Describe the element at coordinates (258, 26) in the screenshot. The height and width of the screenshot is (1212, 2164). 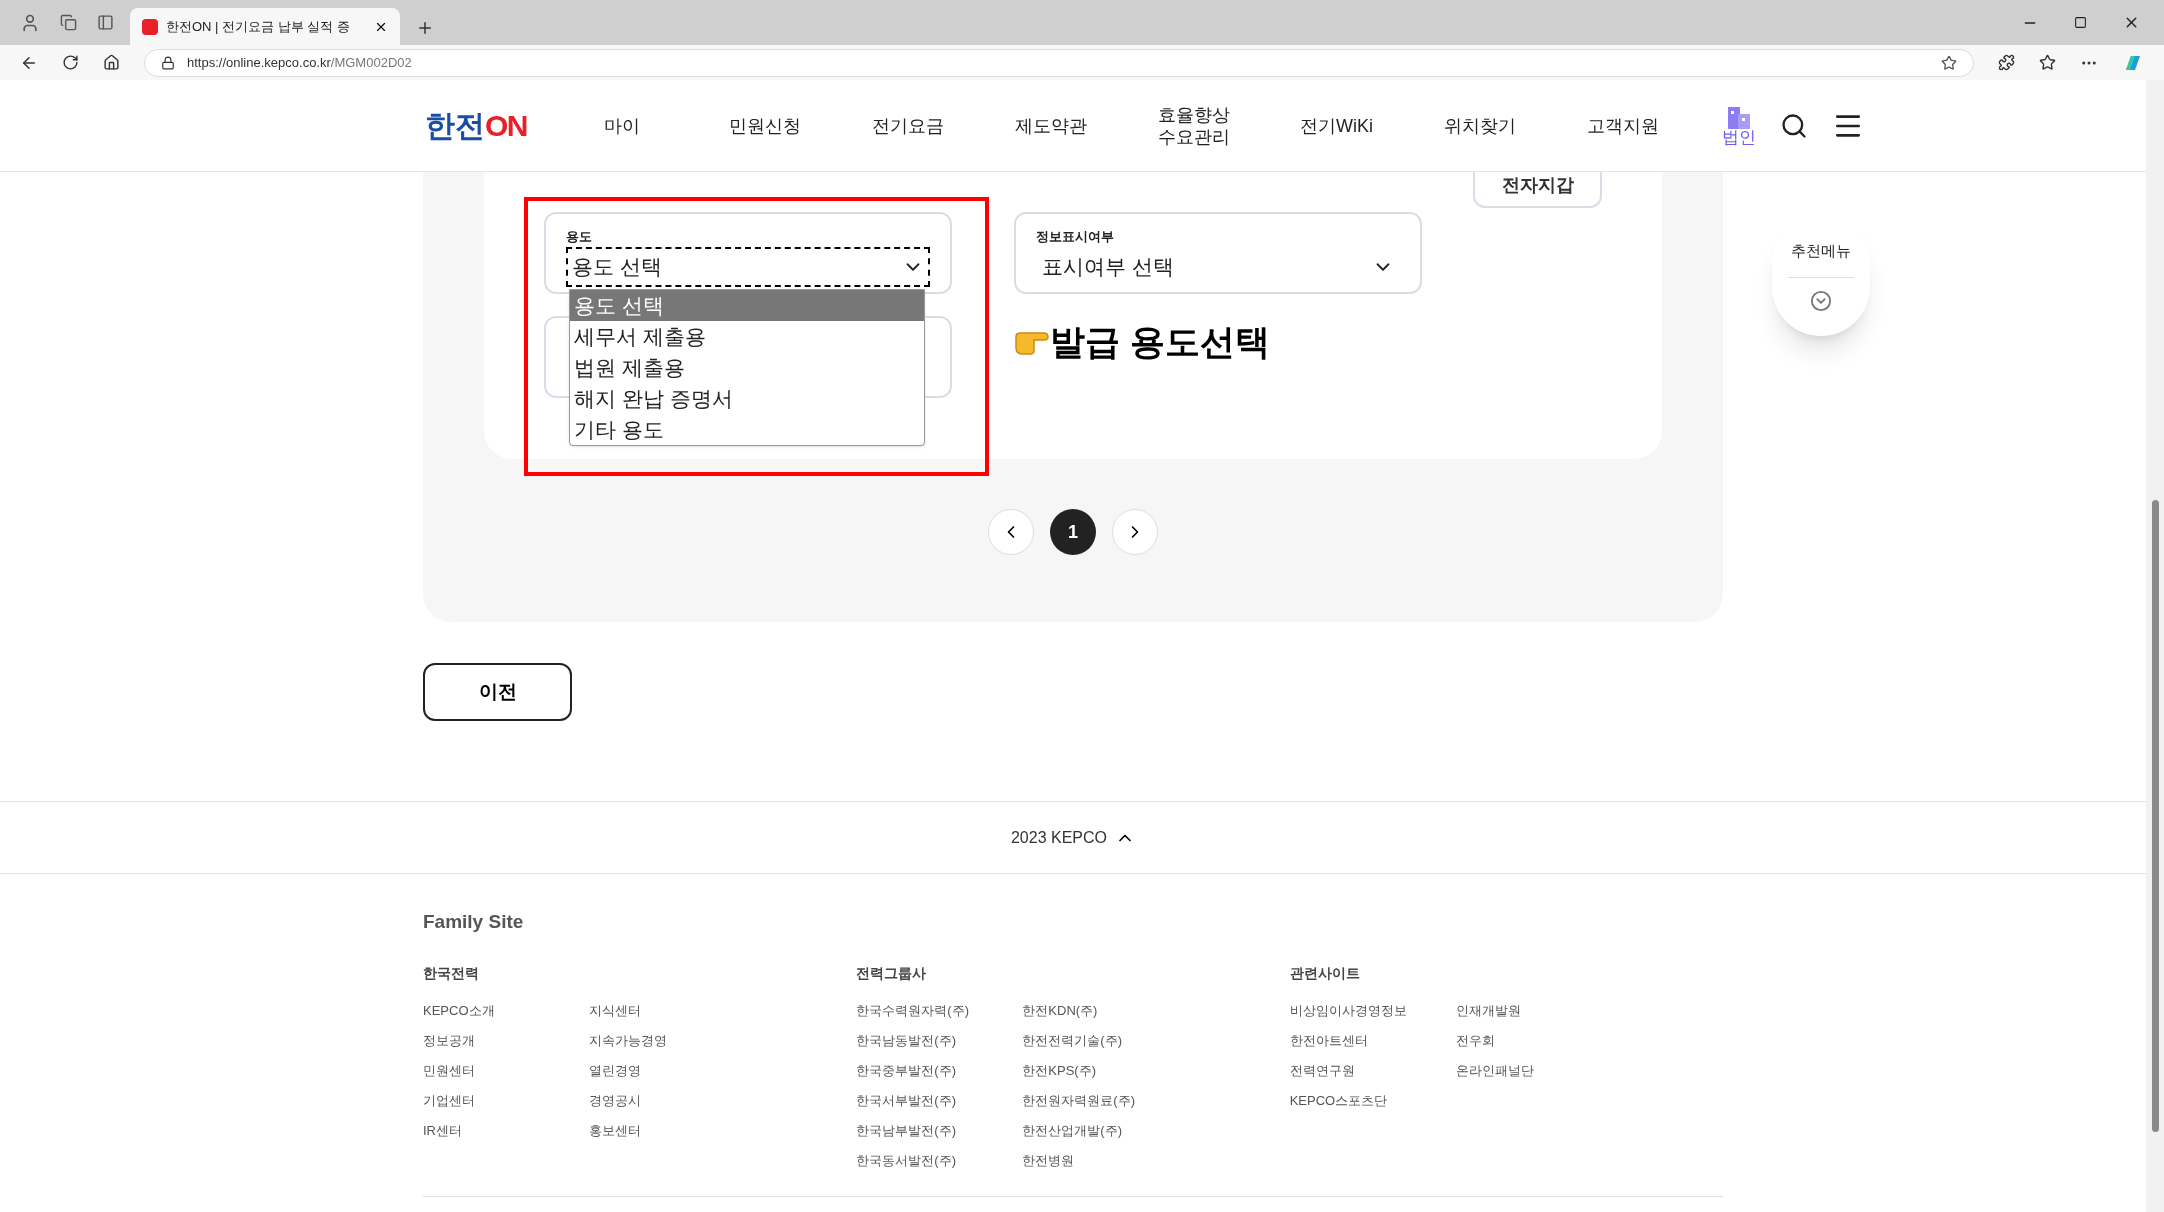
I see `tab-title: 한전ON | 전기요금 납부 실적 증` at that location.